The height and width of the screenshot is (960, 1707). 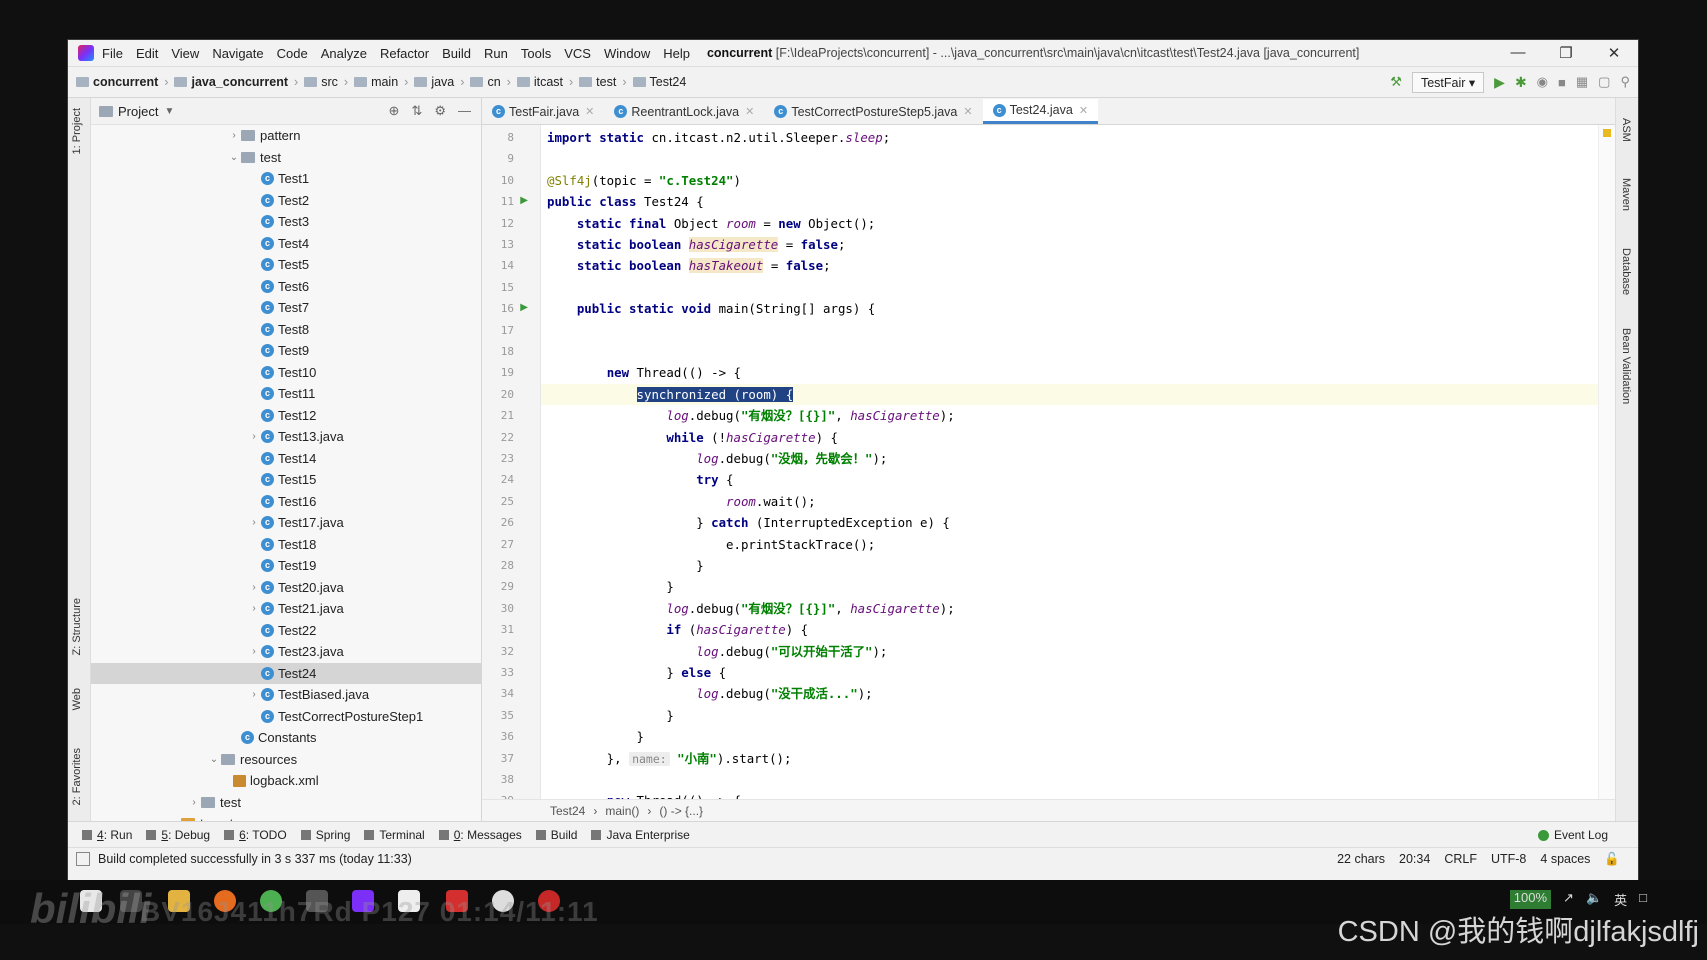 I want to click on line-separator: CRLF, so click(x=1460, y=859).